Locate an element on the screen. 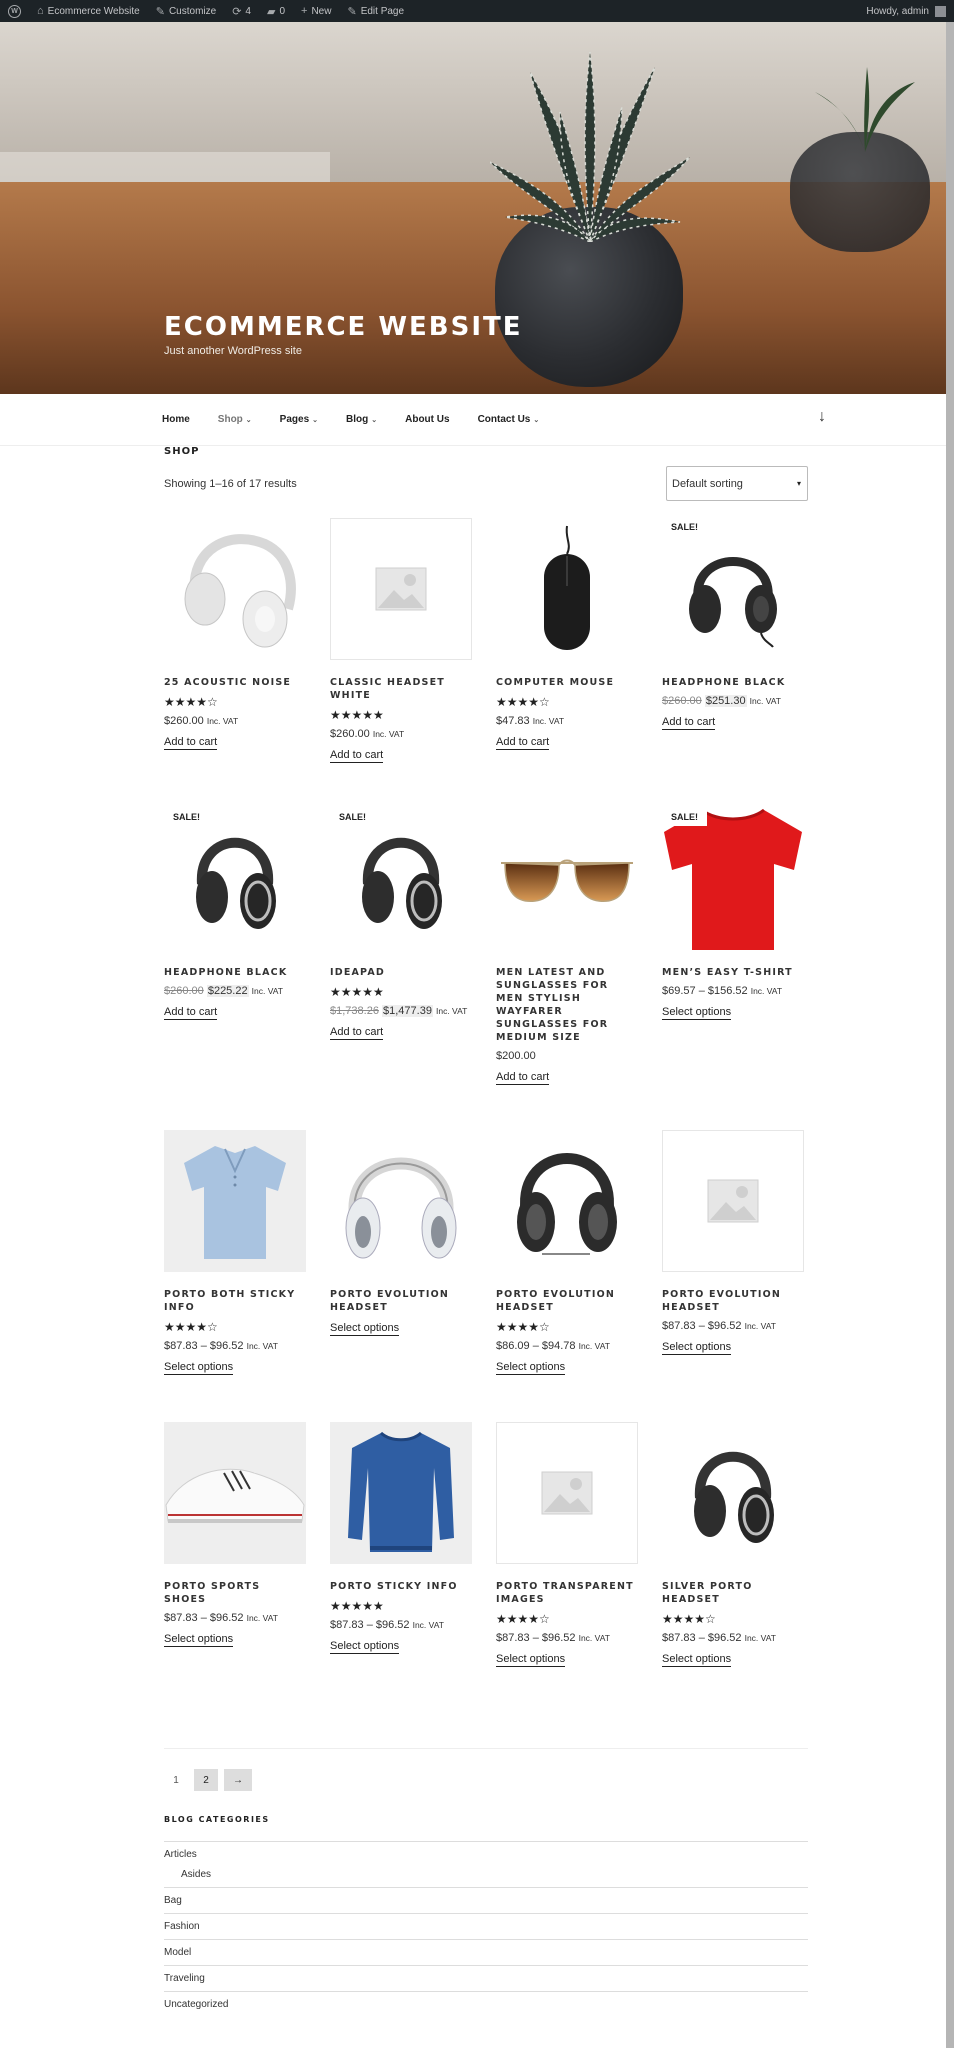 Image resolution: width=954 pixels, height=2048 pixels. customize-link: ✎ Customize is located at coordinates (186, 11).